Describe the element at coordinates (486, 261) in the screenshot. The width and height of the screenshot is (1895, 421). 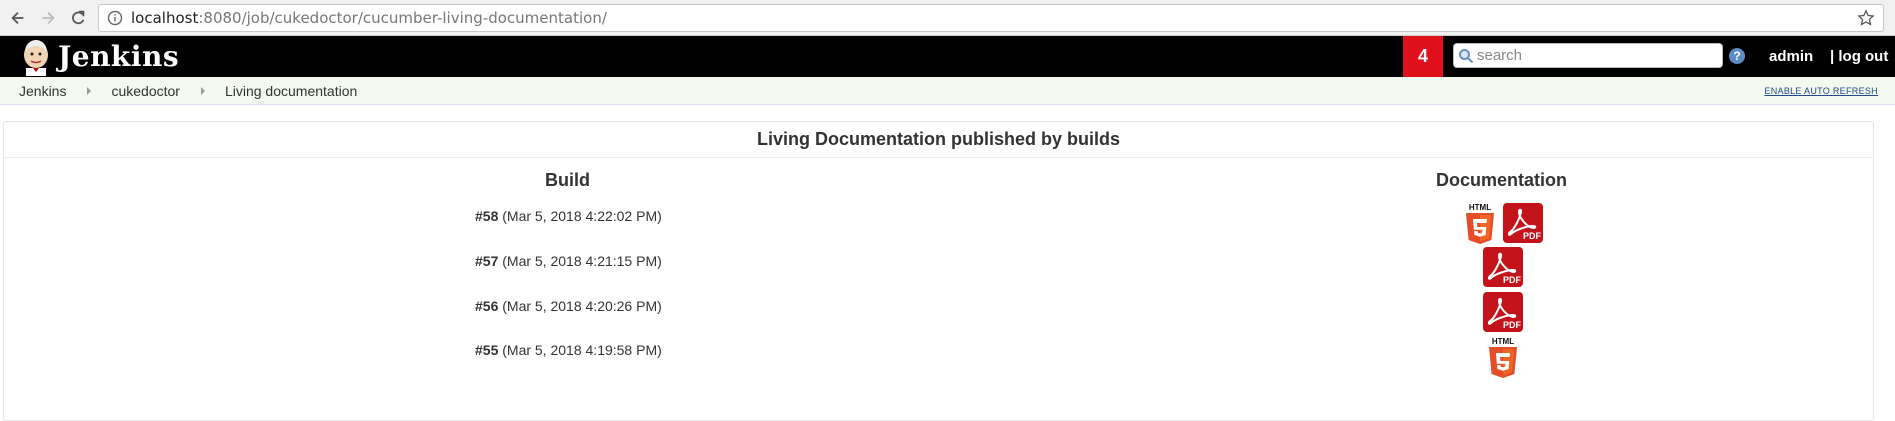
I see `build-number: #57` at that location.